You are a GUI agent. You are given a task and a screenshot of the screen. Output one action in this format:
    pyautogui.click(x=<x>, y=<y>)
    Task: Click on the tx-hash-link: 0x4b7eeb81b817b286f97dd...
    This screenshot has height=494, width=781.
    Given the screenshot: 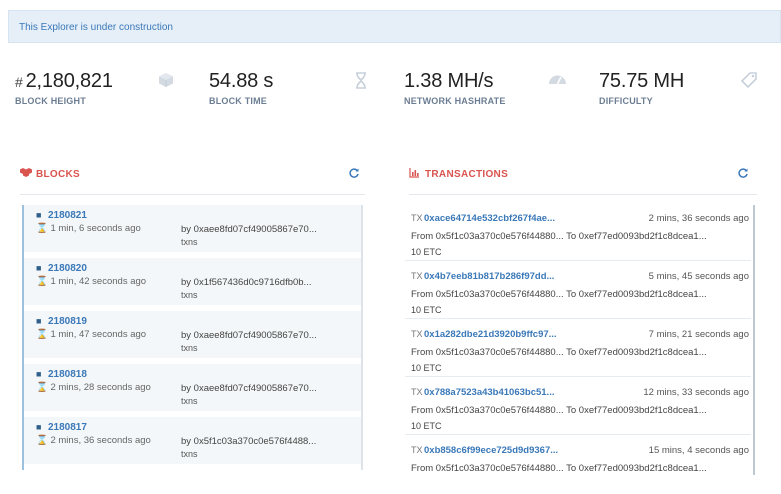 What is the action you would take?
    pyautogui.click(x=489, y=276)
    